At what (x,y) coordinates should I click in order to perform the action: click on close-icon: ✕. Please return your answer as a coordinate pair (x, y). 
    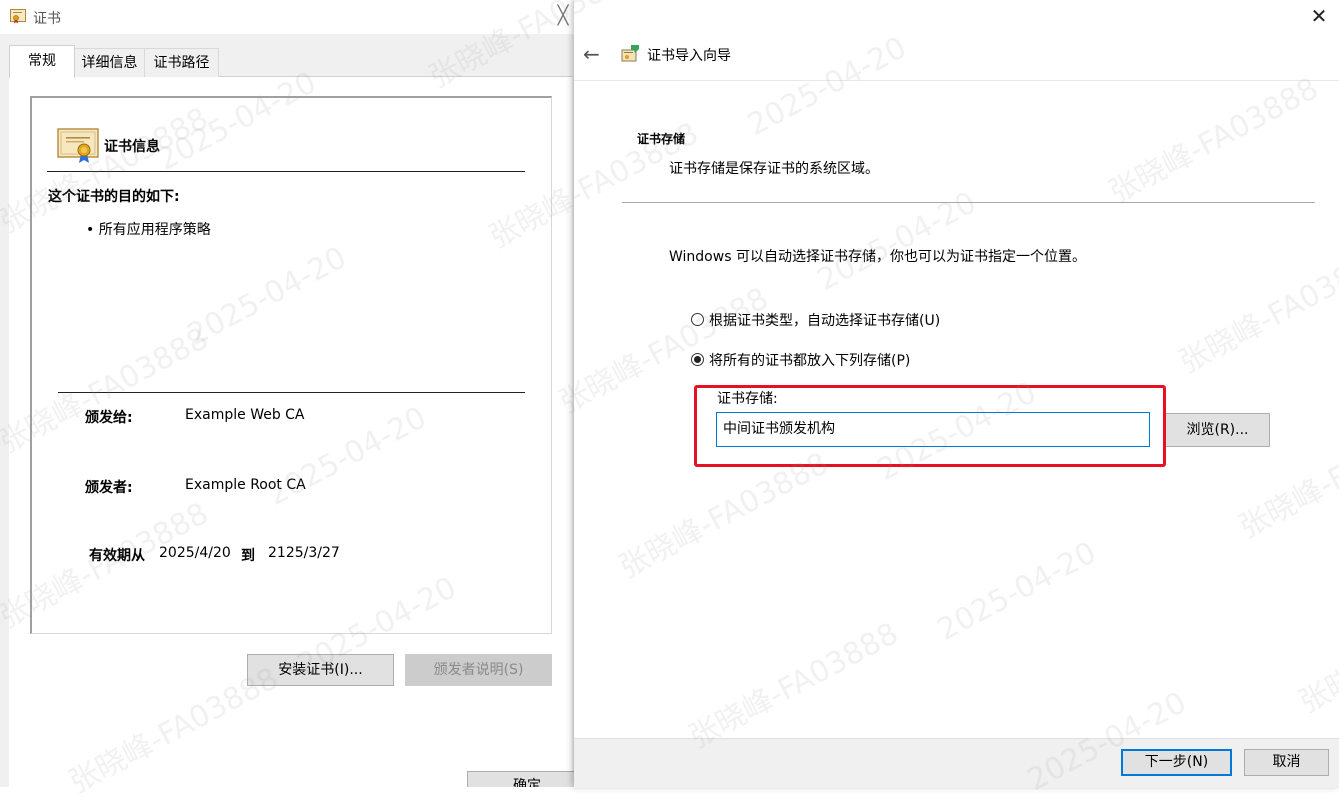
    Looking at the image, I should click on (1319, 16).